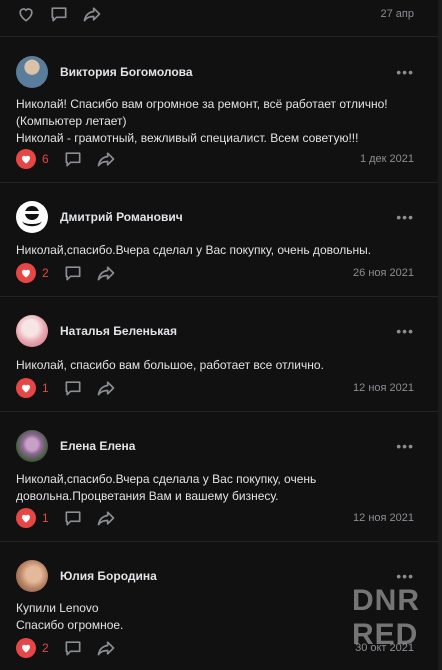  I want to click on comment-date: 1 дек 2021, so click(386, 159).